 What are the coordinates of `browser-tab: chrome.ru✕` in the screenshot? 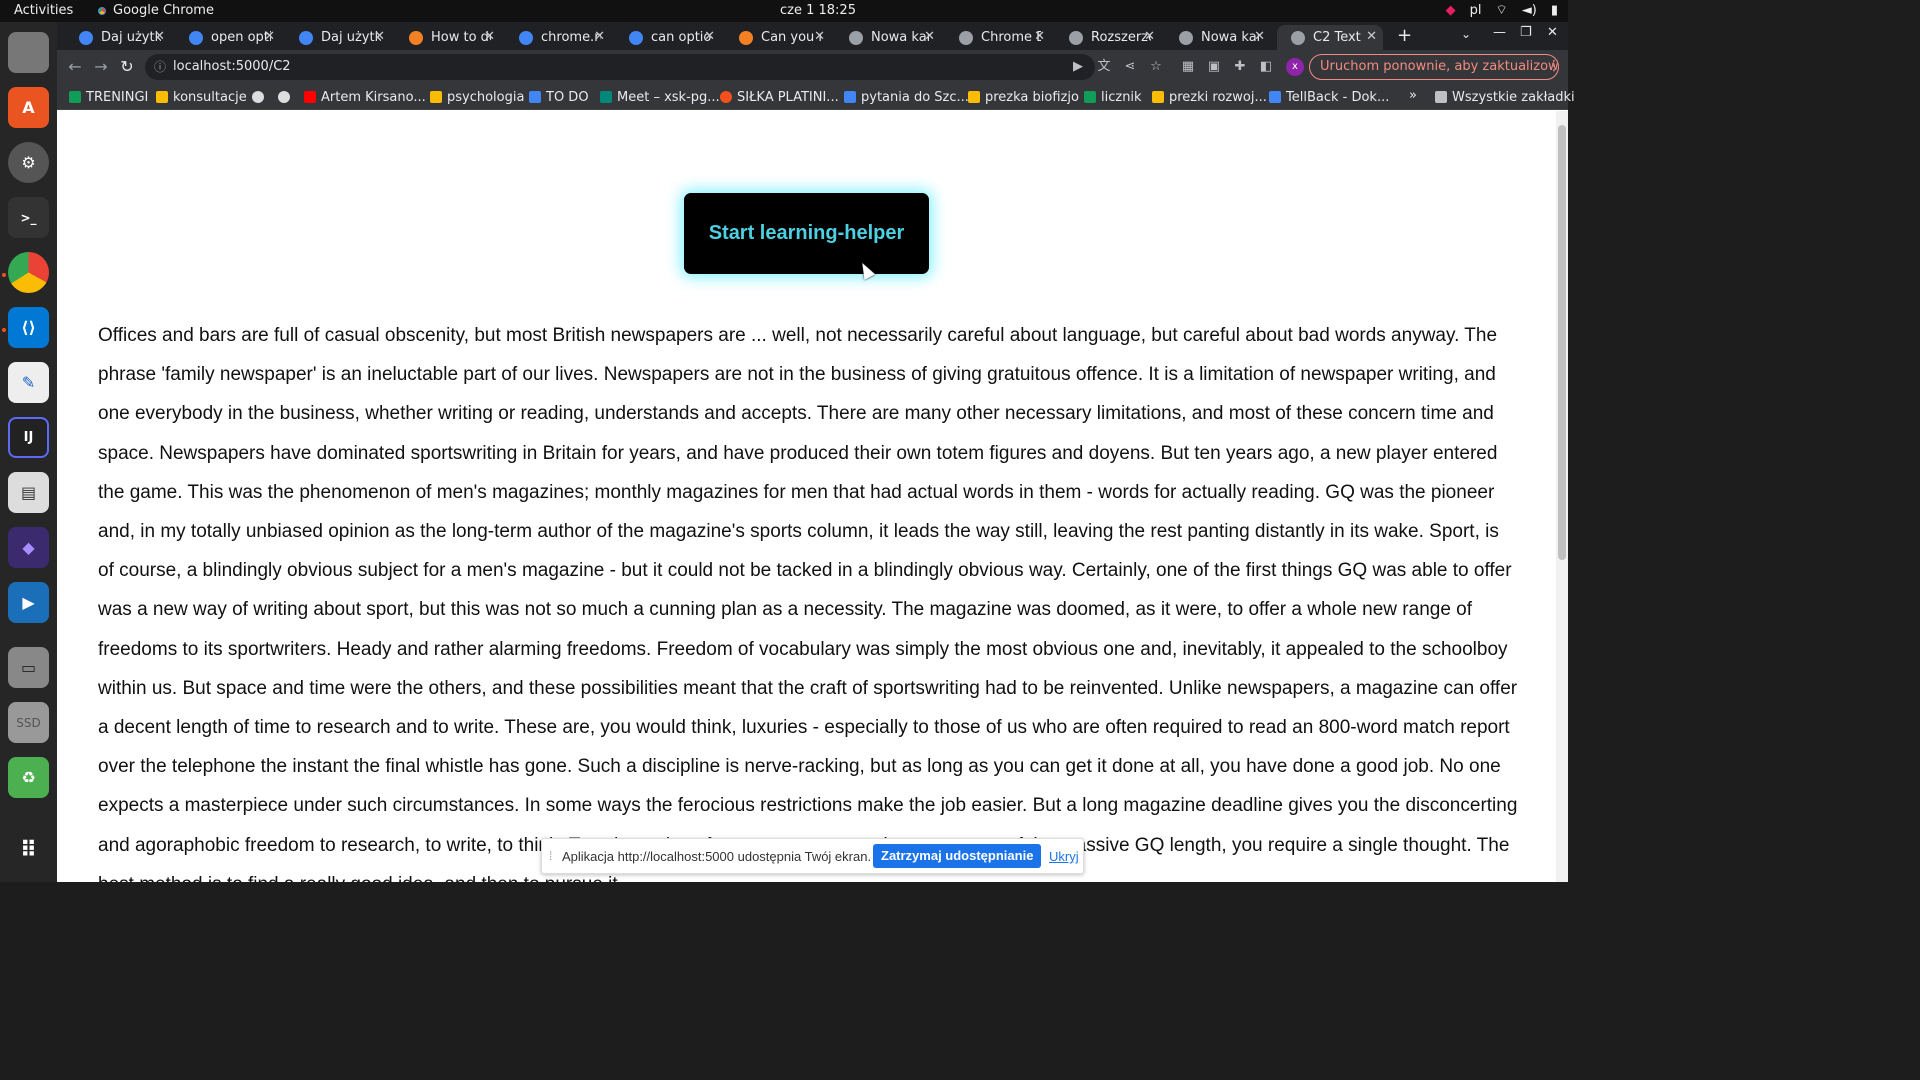 It's located at (558, 37).